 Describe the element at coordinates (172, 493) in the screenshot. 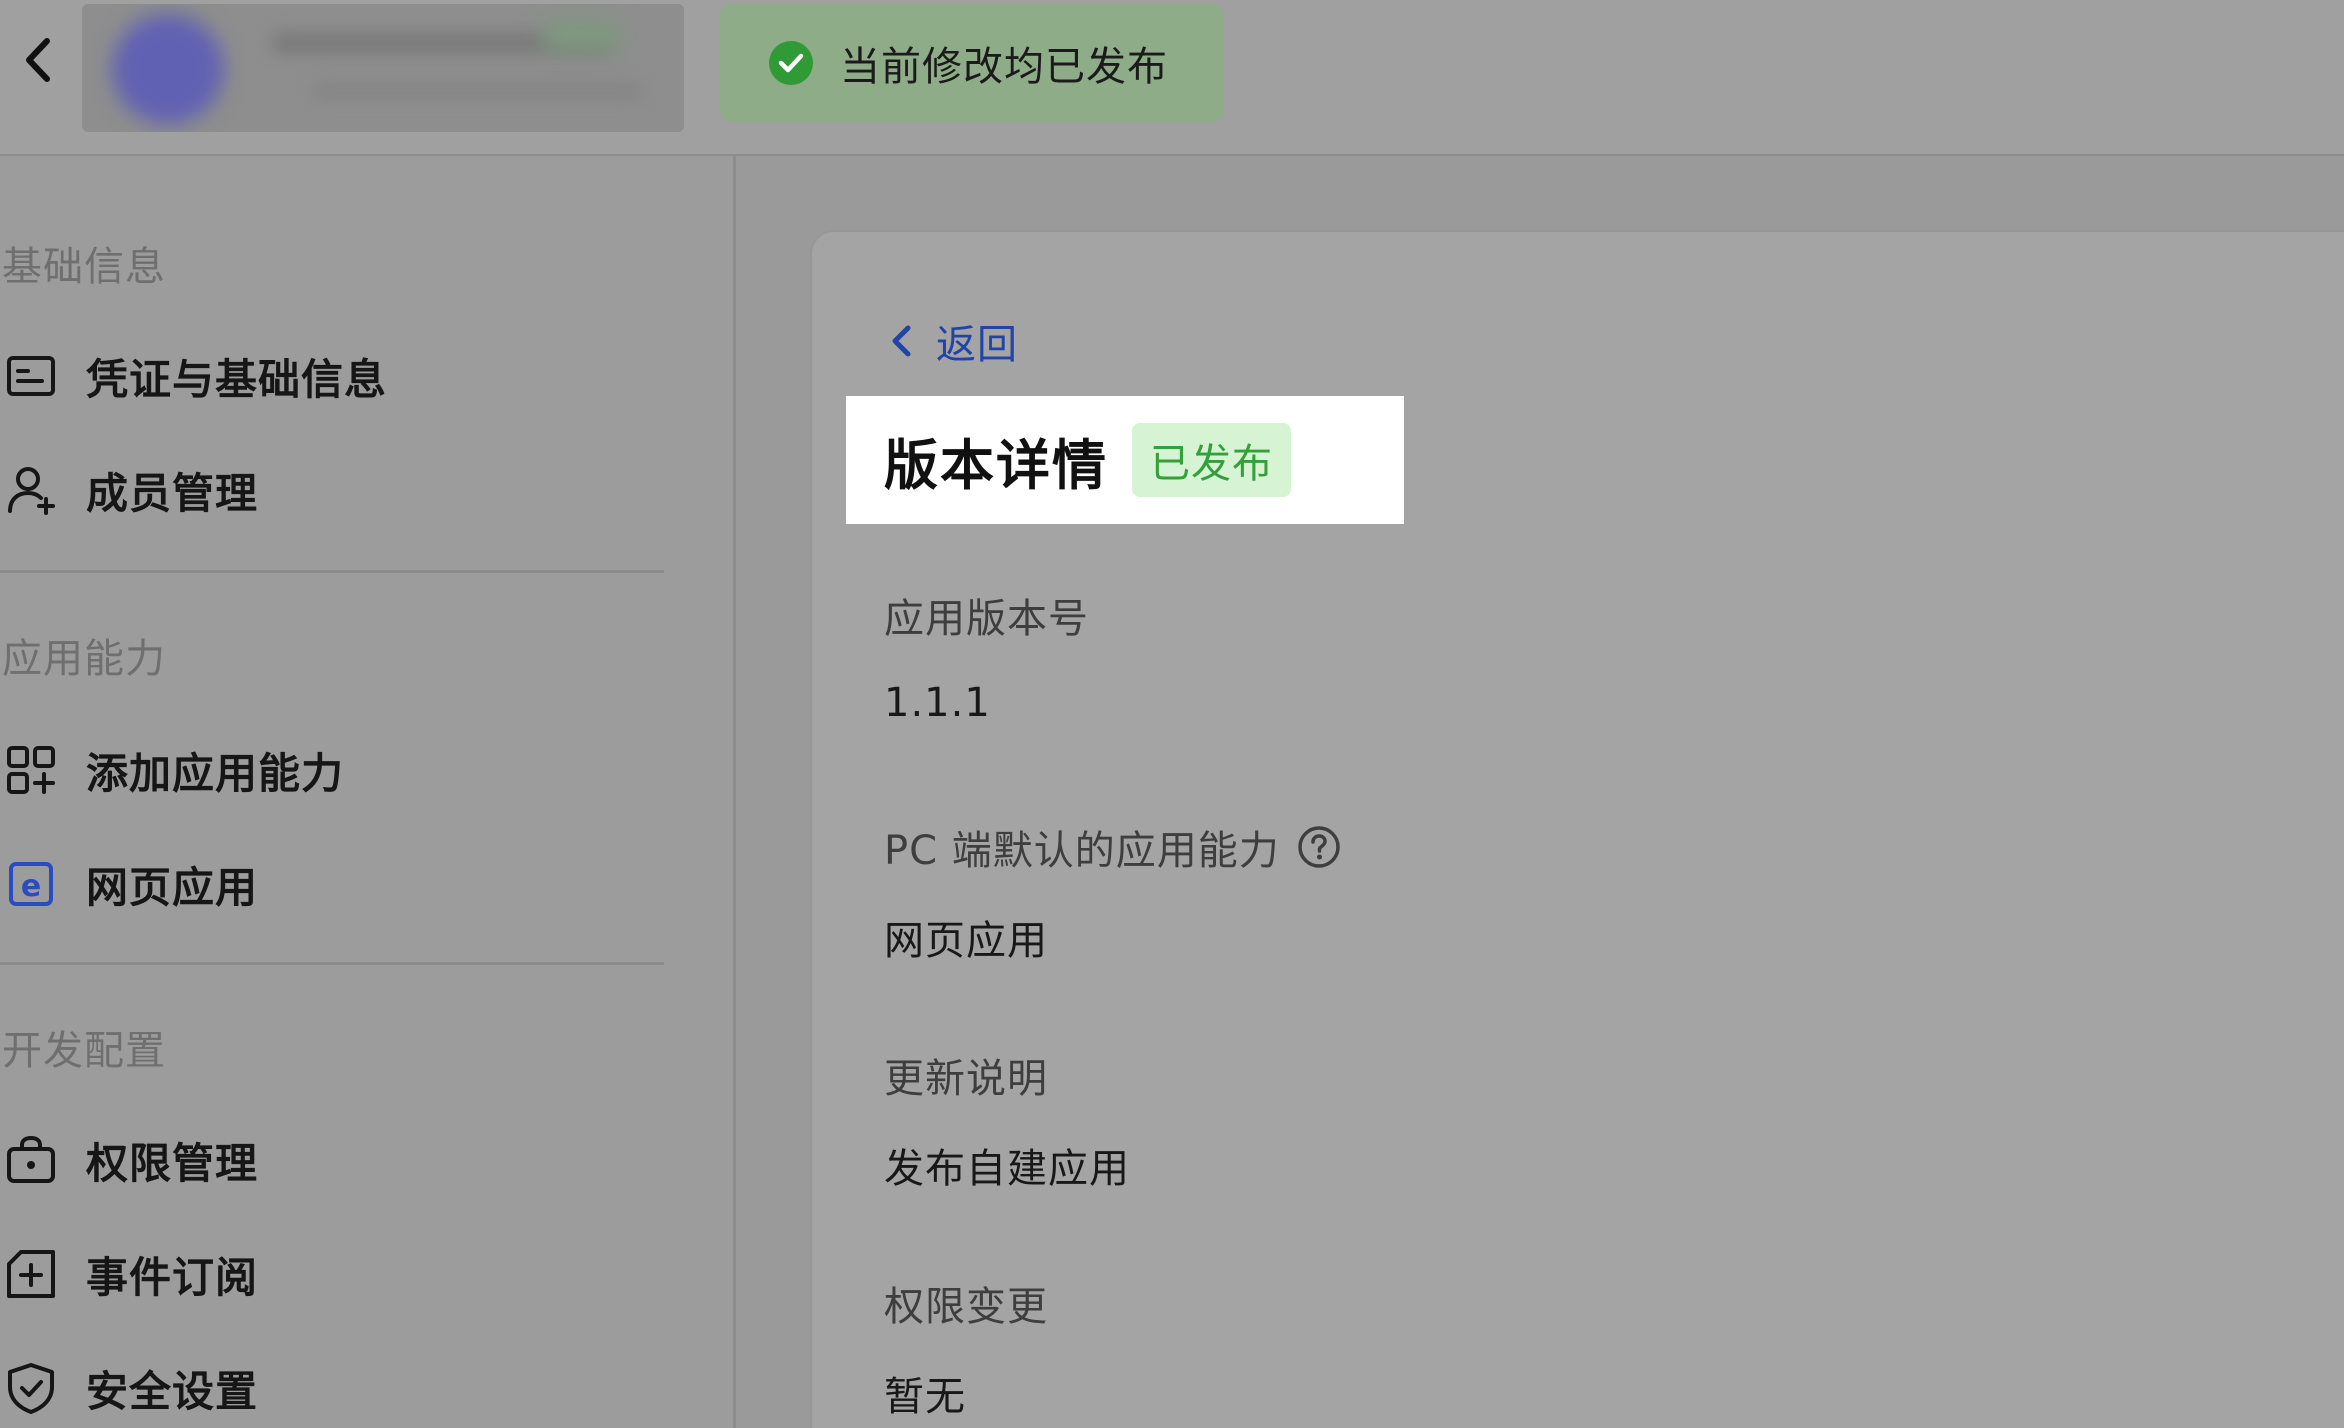

I see `sidebar-item-label: 成员管理` at that location.